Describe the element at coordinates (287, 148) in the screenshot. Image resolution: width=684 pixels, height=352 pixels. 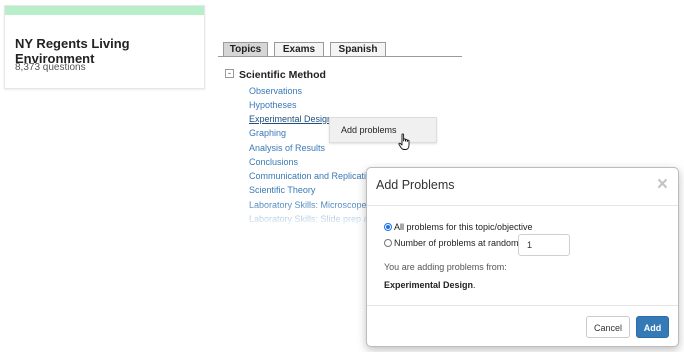
I see `objective-link: Analysis of Results` at that location.